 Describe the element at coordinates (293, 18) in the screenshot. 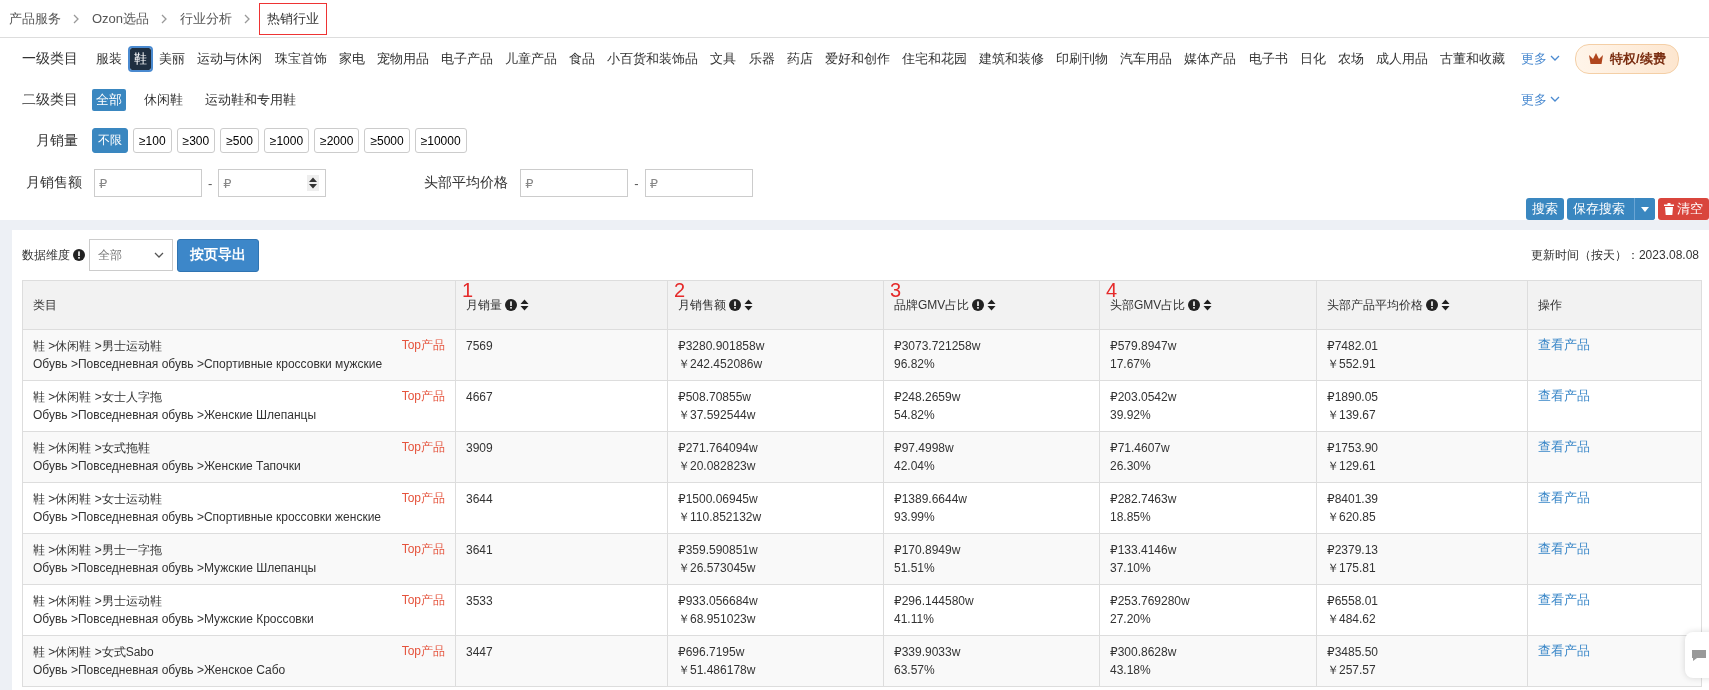

I see `breadcrumb-link: 热销行业` at that location.